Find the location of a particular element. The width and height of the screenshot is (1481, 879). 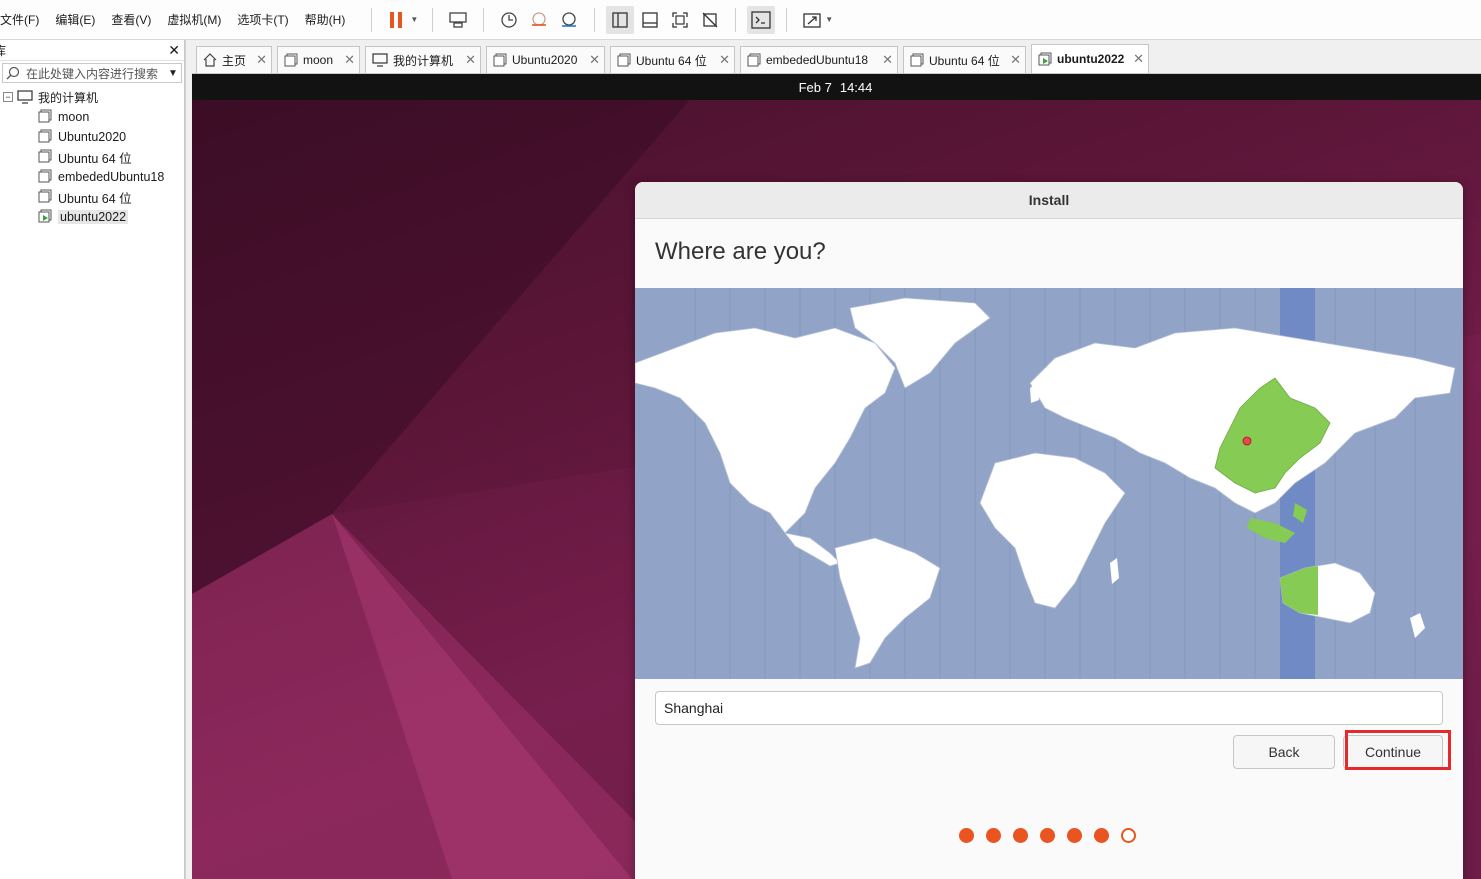

tab-ubuntu-64-2: Ubuntu 64 位 ✕ is located at coordinates (964, 59).